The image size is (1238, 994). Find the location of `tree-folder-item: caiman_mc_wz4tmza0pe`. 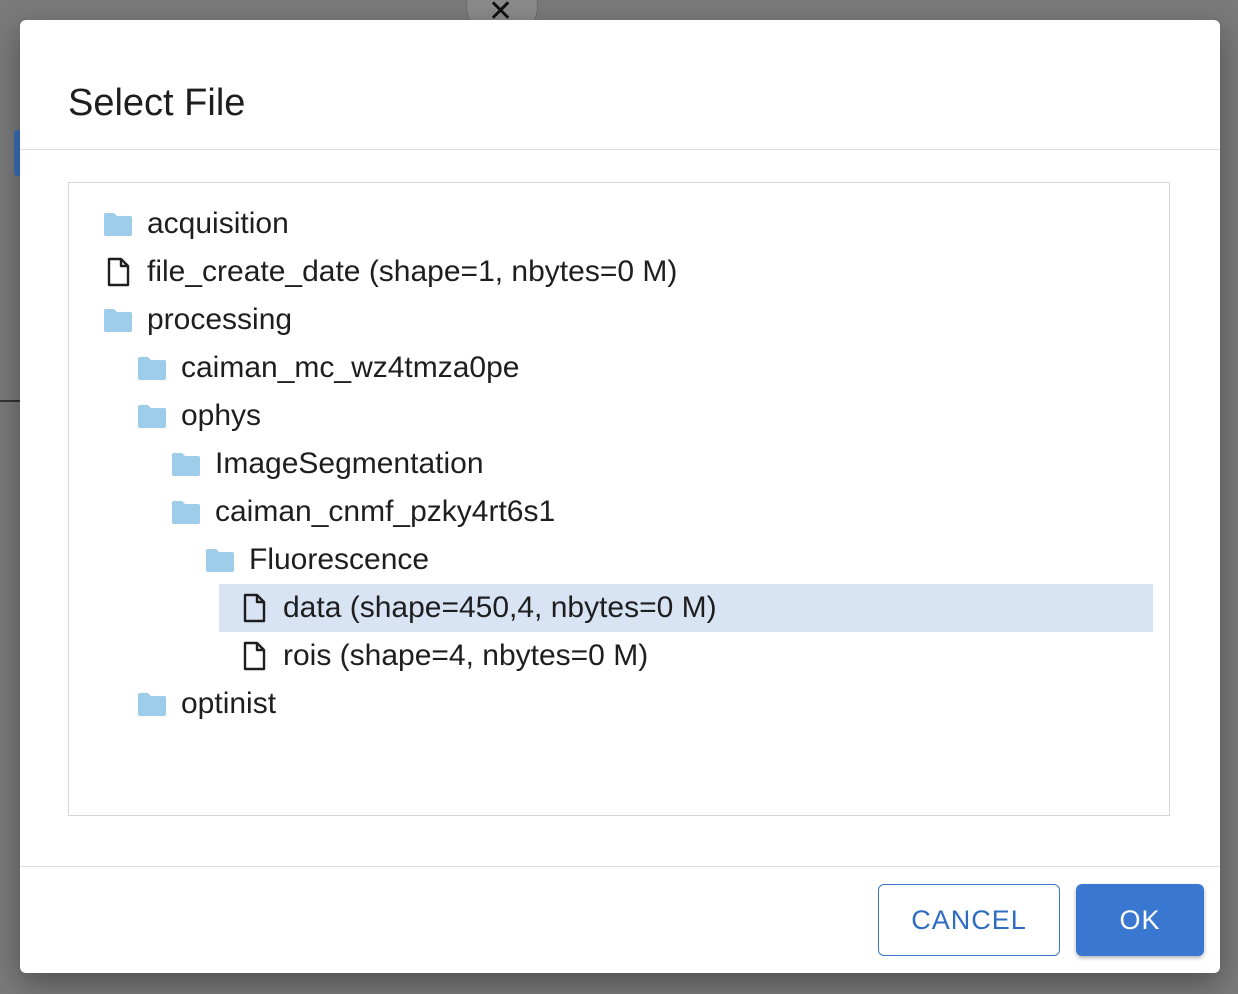

tree-folder-item: caiman_mc_wz4tmza0pe is located at coordinates (611, 368).